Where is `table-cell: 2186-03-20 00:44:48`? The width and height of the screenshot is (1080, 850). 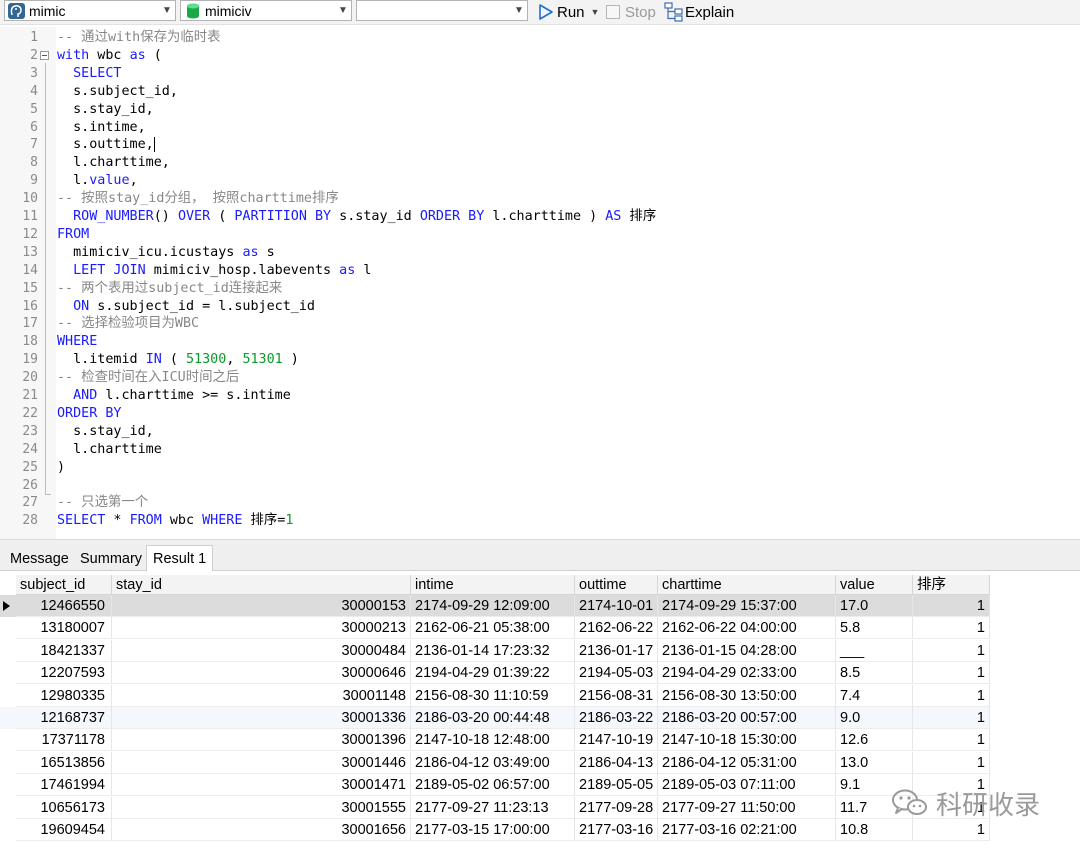
table-cell: 2186-03-20 00:44:48 is located at coordinates (493, 718).